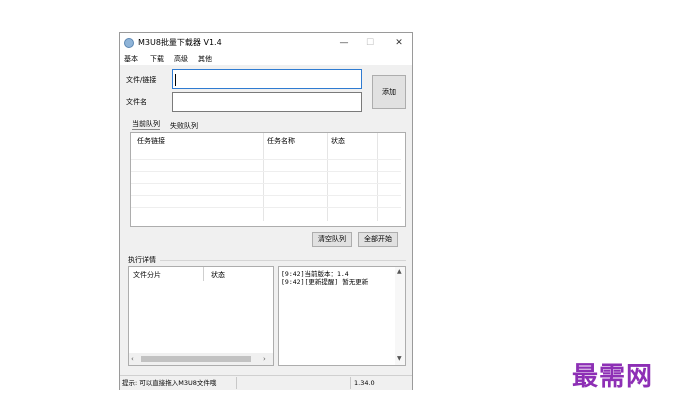 The height and width of the screenshot is (404, 684). What do you see at coordinates (141, 80) in the screenshot?
I see `url-label: 文件/链接` at bounding box center [141, 80].